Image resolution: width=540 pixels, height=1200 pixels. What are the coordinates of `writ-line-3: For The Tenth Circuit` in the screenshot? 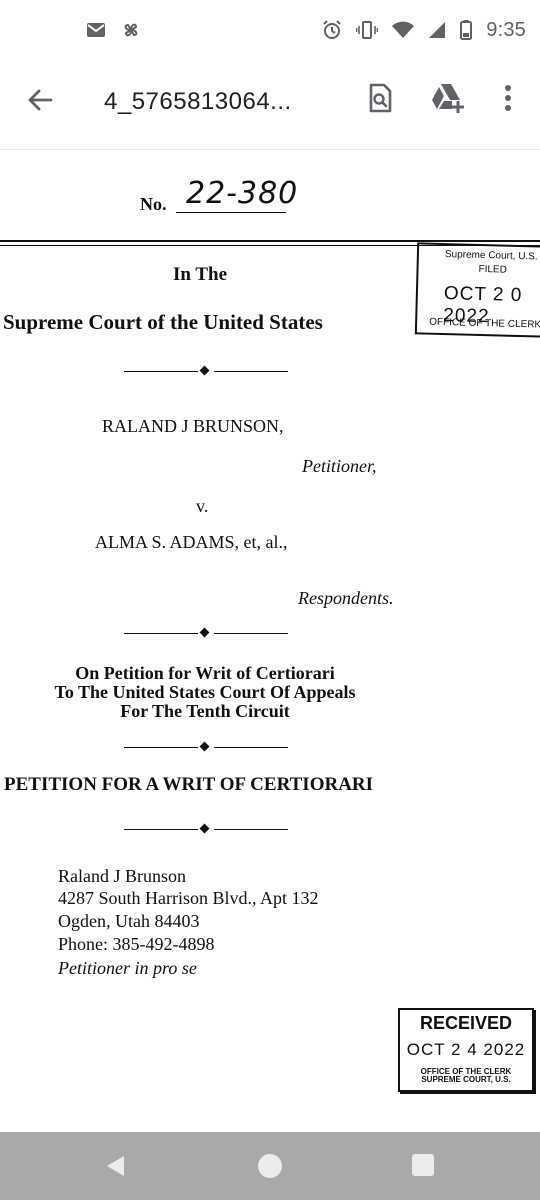 It's located at (205, 711).